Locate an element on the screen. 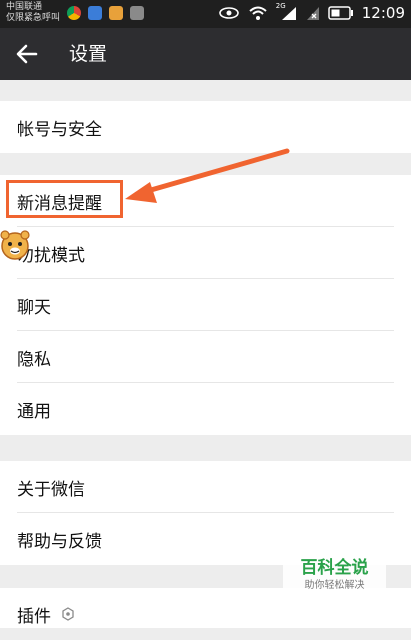 This screenshot has height=640, width=411. settings-item-about-wechat: 关于微信 is located at coordinates (205, 487).